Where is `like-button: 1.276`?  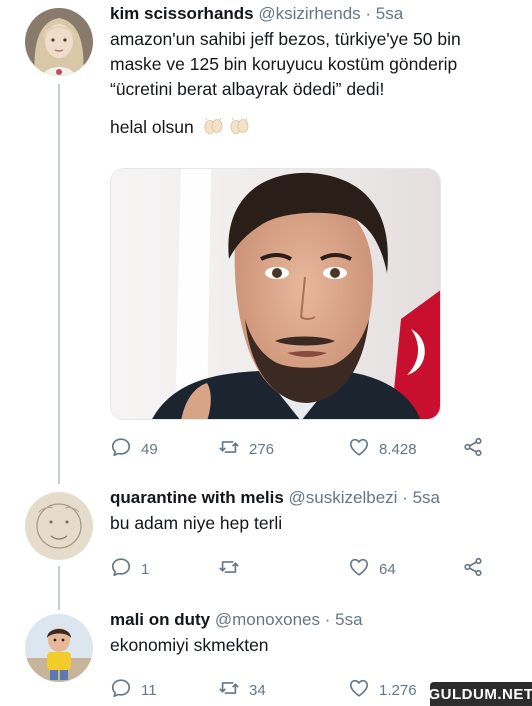 like-button: 1.276 is located at coordinates (382, 690).